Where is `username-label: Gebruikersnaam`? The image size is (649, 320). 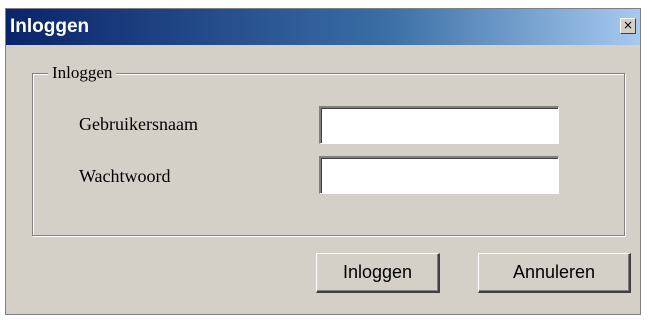
username-label: Gebruikersnaam is located at coordinates (138, 124).